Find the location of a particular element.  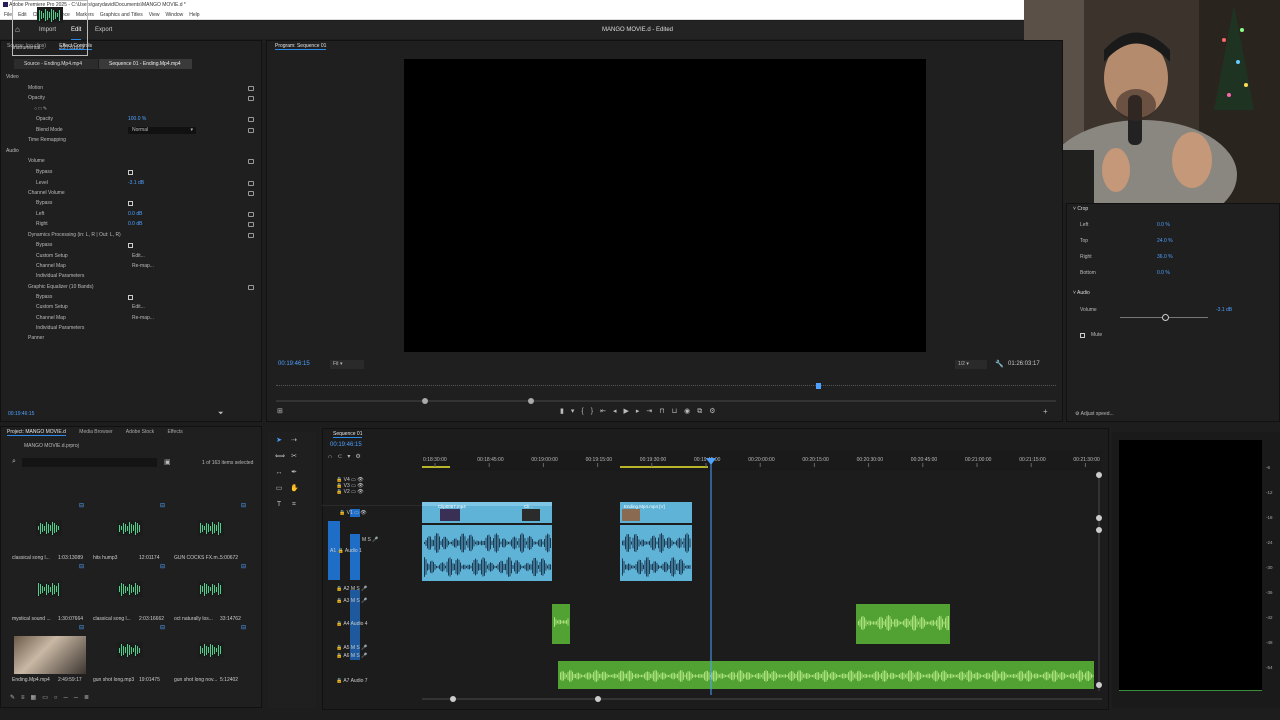

project-item: ⊟ mystical sound ... 1:30:07664 is located at coordinates (50, 593).